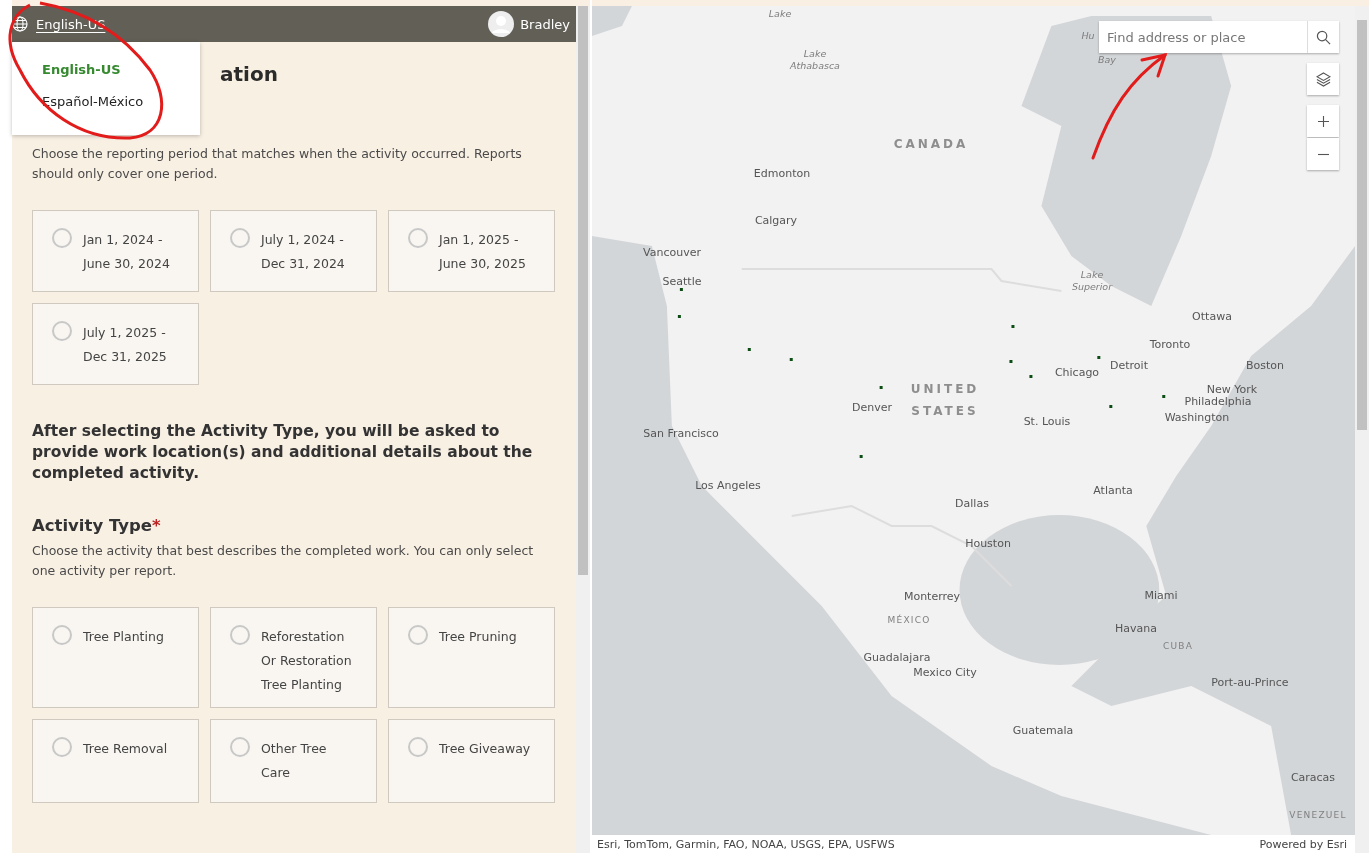 The image size is (1369, 853). Describe the element at coordinates (1218, 402) in the screenshot. I see `map-label: Philadelphia` at that location.